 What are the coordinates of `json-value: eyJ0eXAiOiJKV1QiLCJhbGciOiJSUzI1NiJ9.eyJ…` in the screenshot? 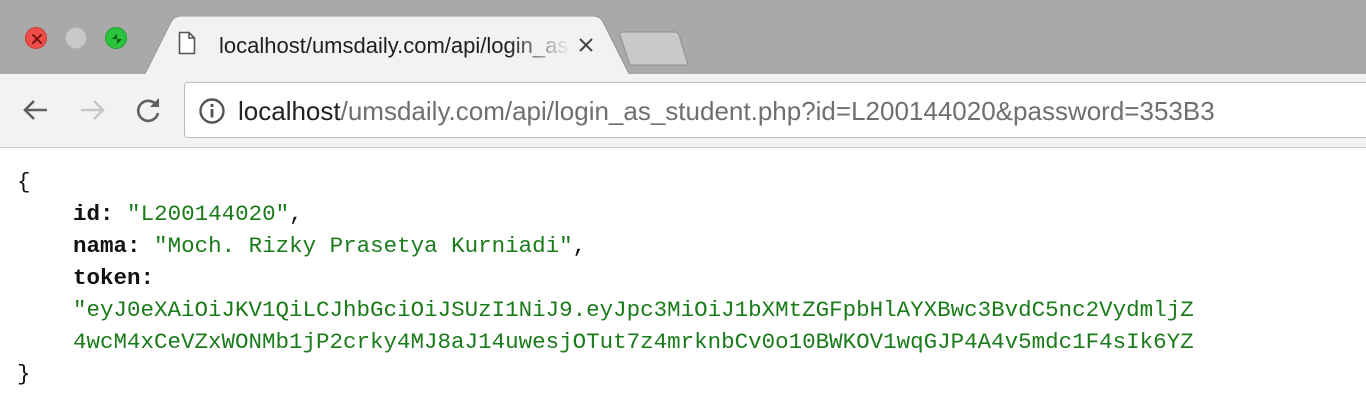 It's located at (640, 310).